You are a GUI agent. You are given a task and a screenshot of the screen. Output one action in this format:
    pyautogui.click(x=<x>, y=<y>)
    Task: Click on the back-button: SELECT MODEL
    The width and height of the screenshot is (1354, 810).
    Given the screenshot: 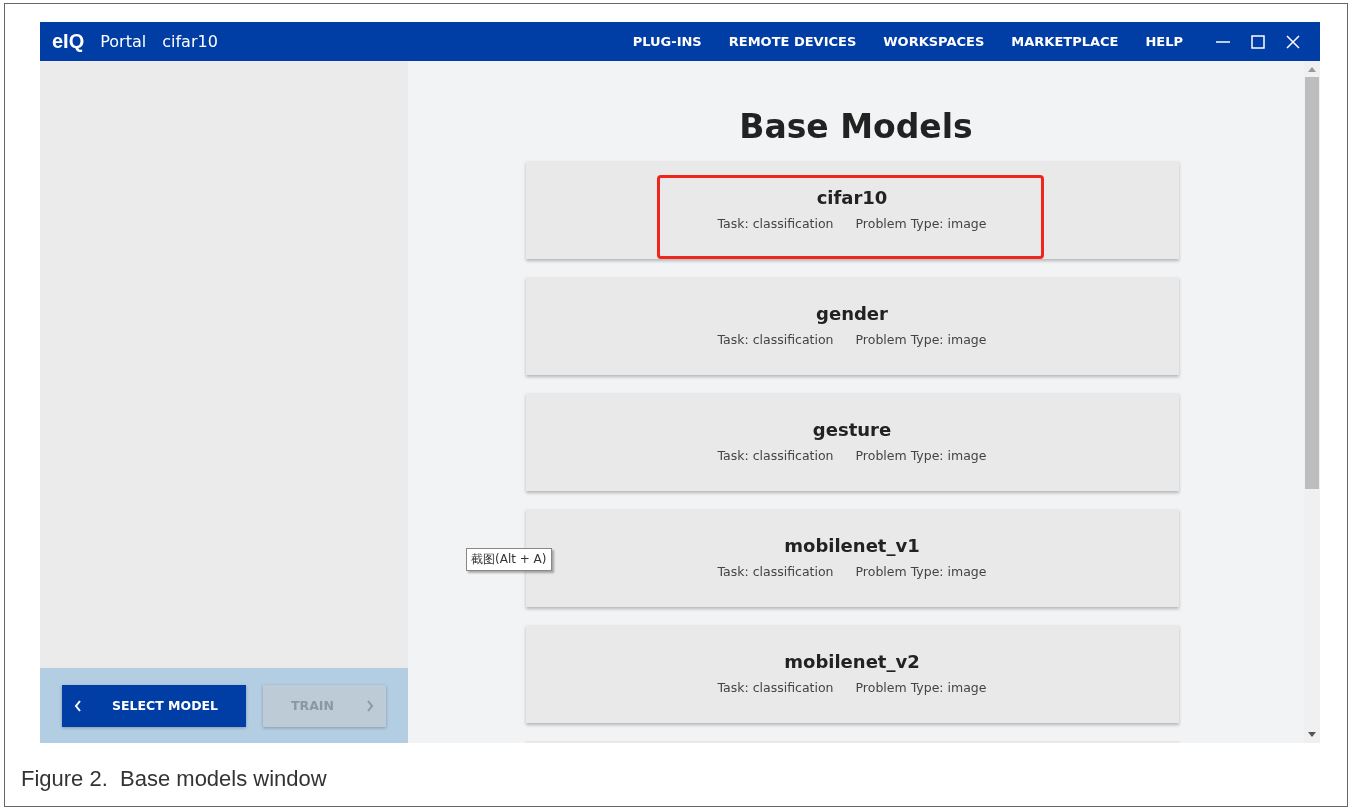 What is the action you would take?
    pyautogui.click(x=154, y=705)
    